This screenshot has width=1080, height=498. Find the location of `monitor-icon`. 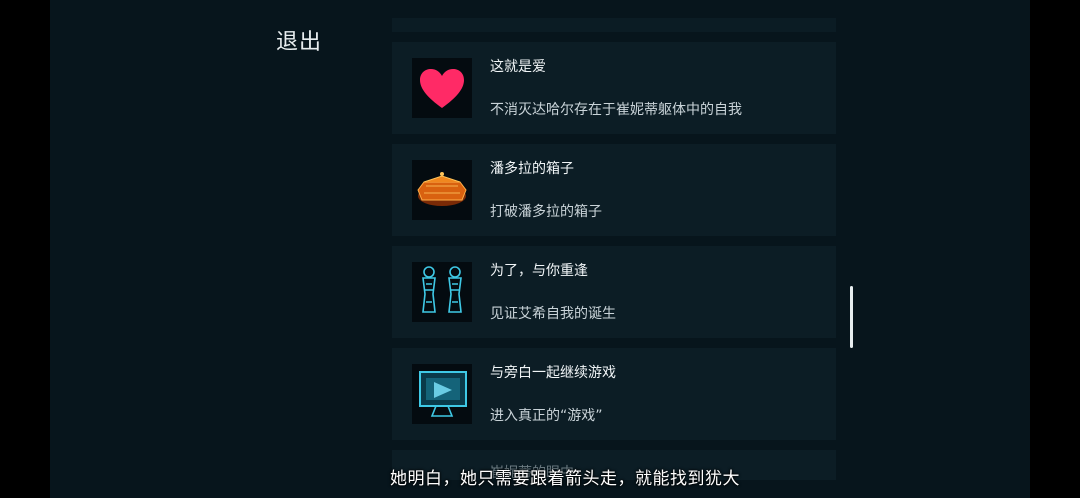

monitor-icon is located at coordinates (442, 394).